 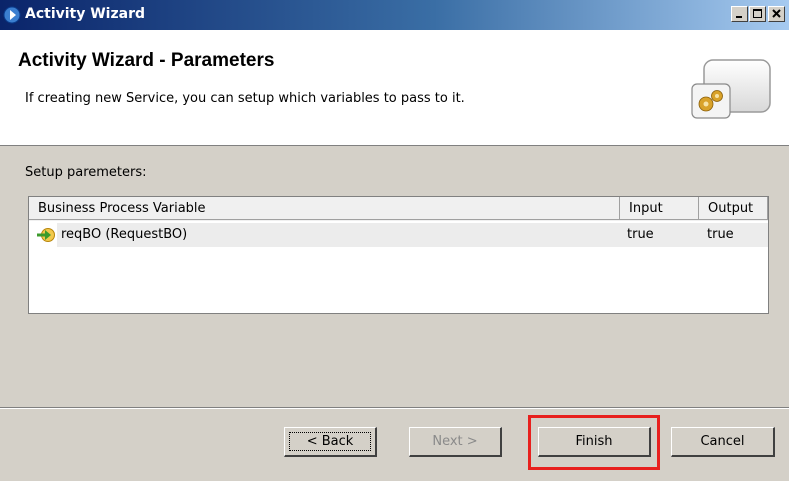 I want to click on table-row: reqBO (RequestBO) true true, so click(x=398, y=235).